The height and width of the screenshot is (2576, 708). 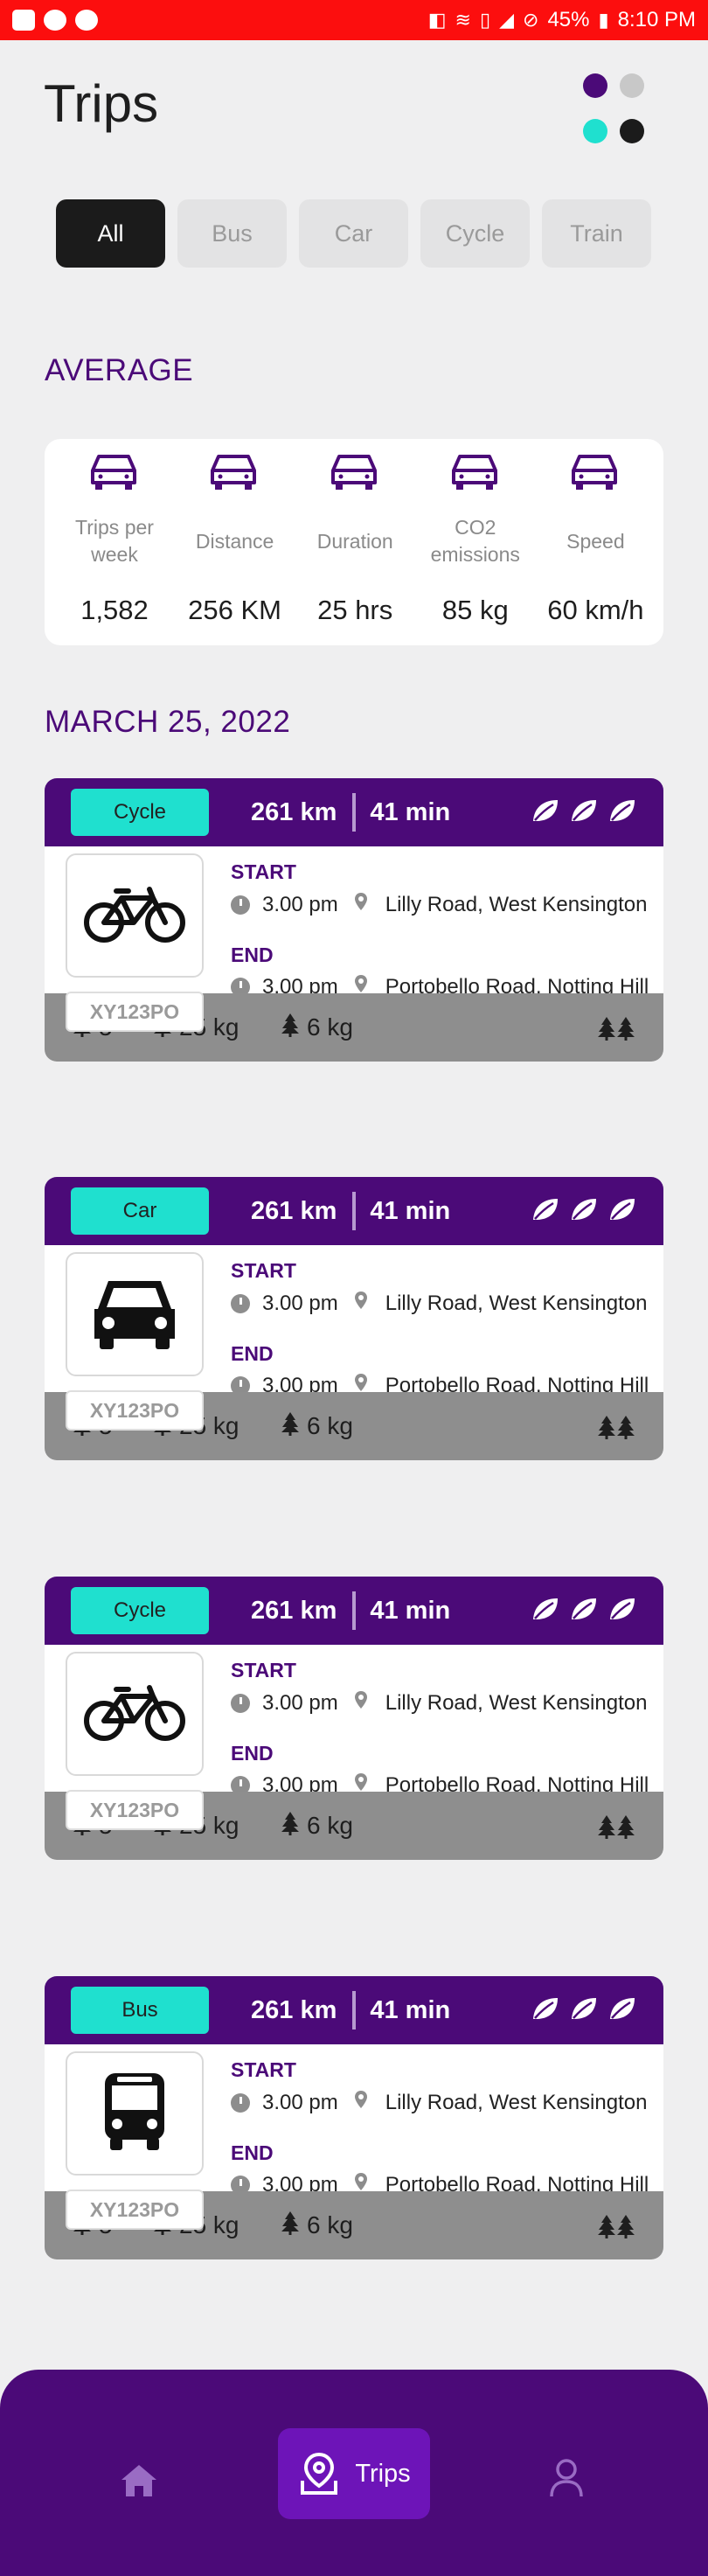 I want to click on bicycle-icon, so click(x=134, y=1714).